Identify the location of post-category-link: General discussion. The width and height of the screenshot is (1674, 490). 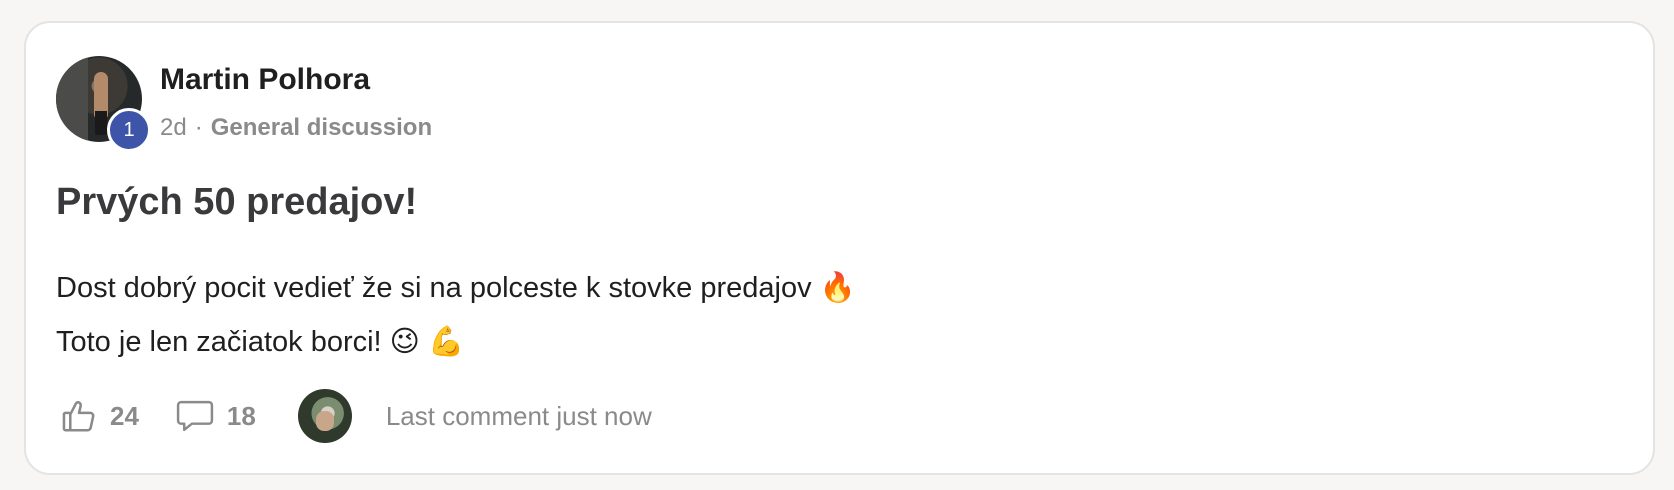
(321, 128).